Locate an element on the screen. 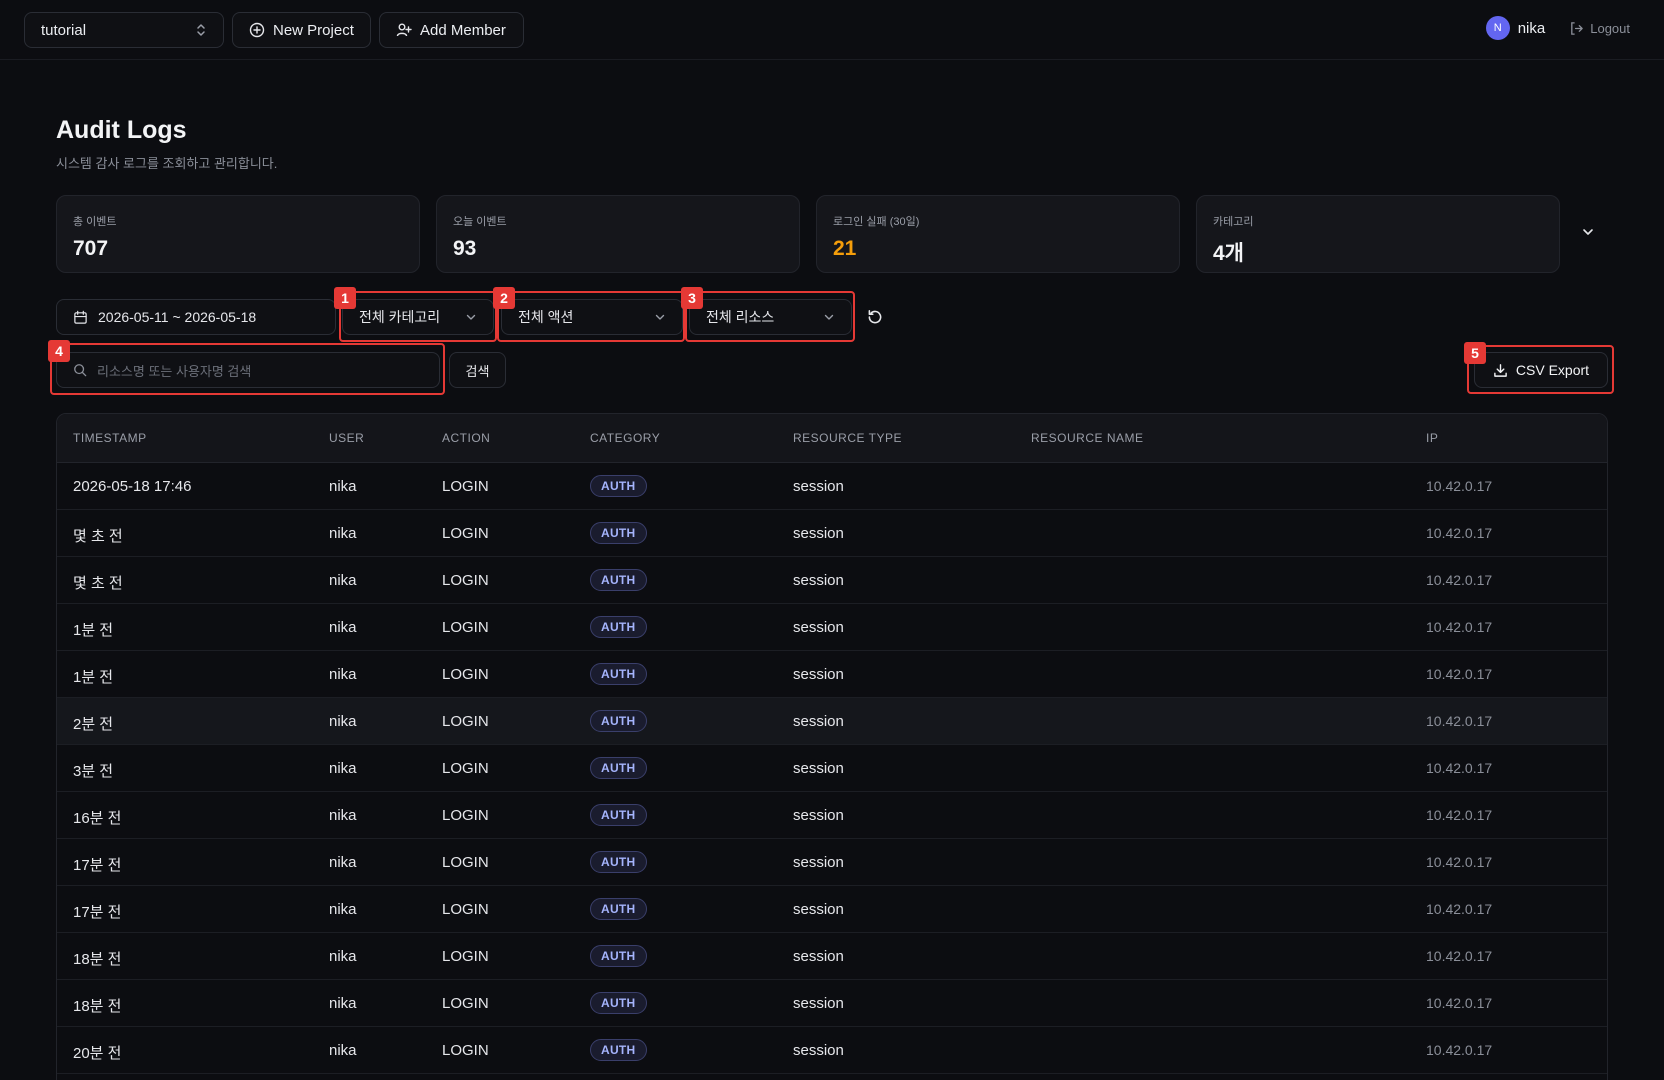 The width and height of the screenshot is (1664, 1080). search-icon is located at coordinates (80, 370).